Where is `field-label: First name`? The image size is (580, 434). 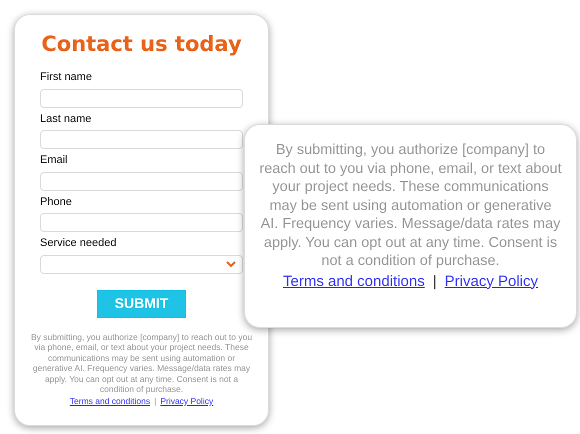
field-label: First name is located at coordinates (66, 78).